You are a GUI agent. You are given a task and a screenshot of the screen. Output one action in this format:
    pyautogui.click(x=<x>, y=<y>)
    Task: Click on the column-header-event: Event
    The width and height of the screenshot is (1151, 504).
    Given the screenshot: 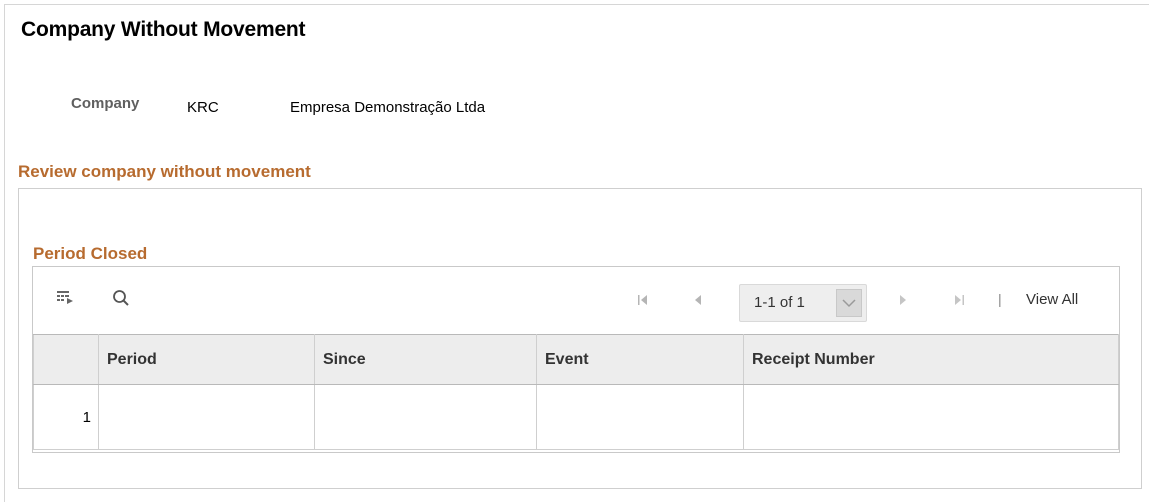 What is the action you would take?
    pyautogui.click(x=640, y=359)
    